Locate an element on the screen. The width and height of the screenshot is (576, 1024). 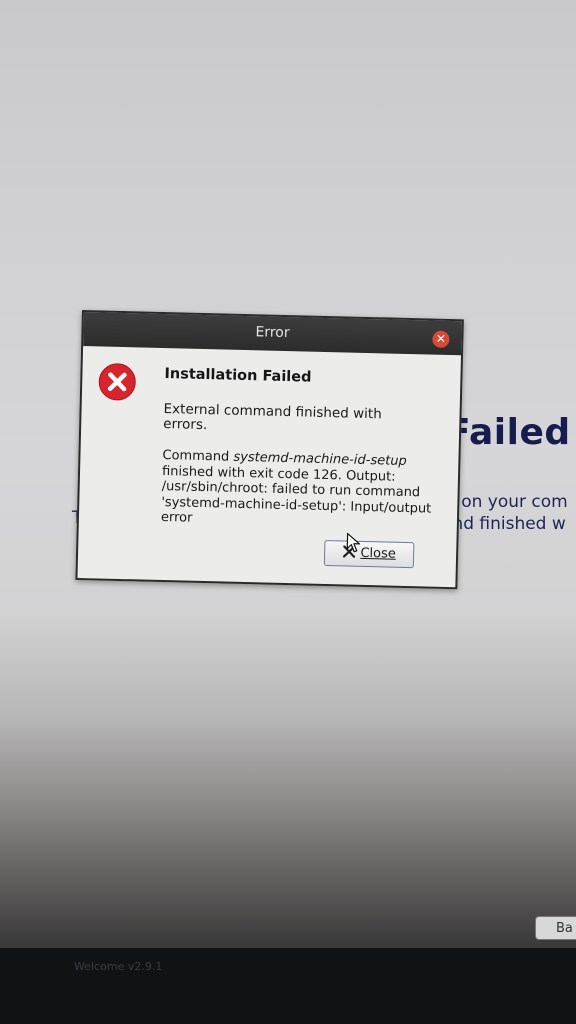
dialog-title: Installation Failed is located at coordinates (238, 376).